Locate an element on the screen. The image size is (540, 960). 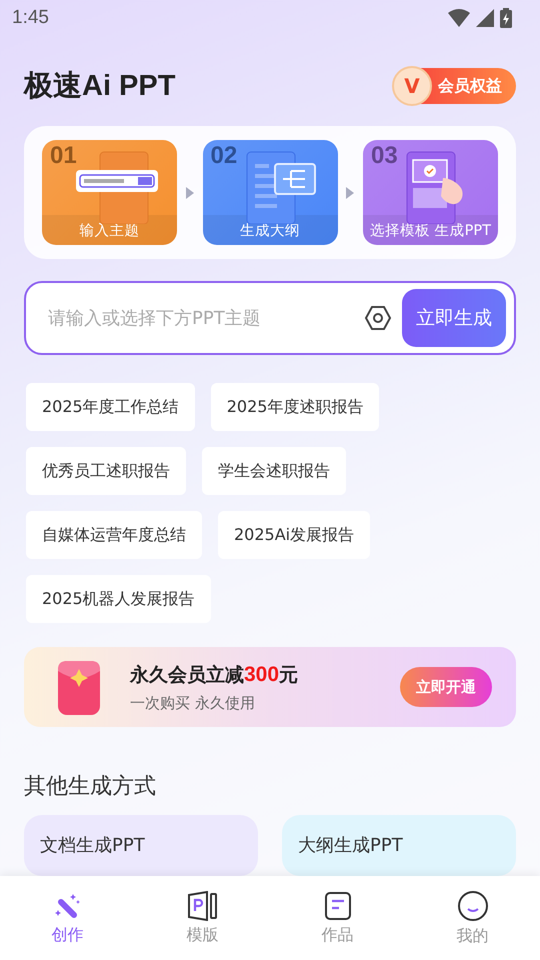
step-card: 02 生成大纲 is located at coordinates (270, 192).